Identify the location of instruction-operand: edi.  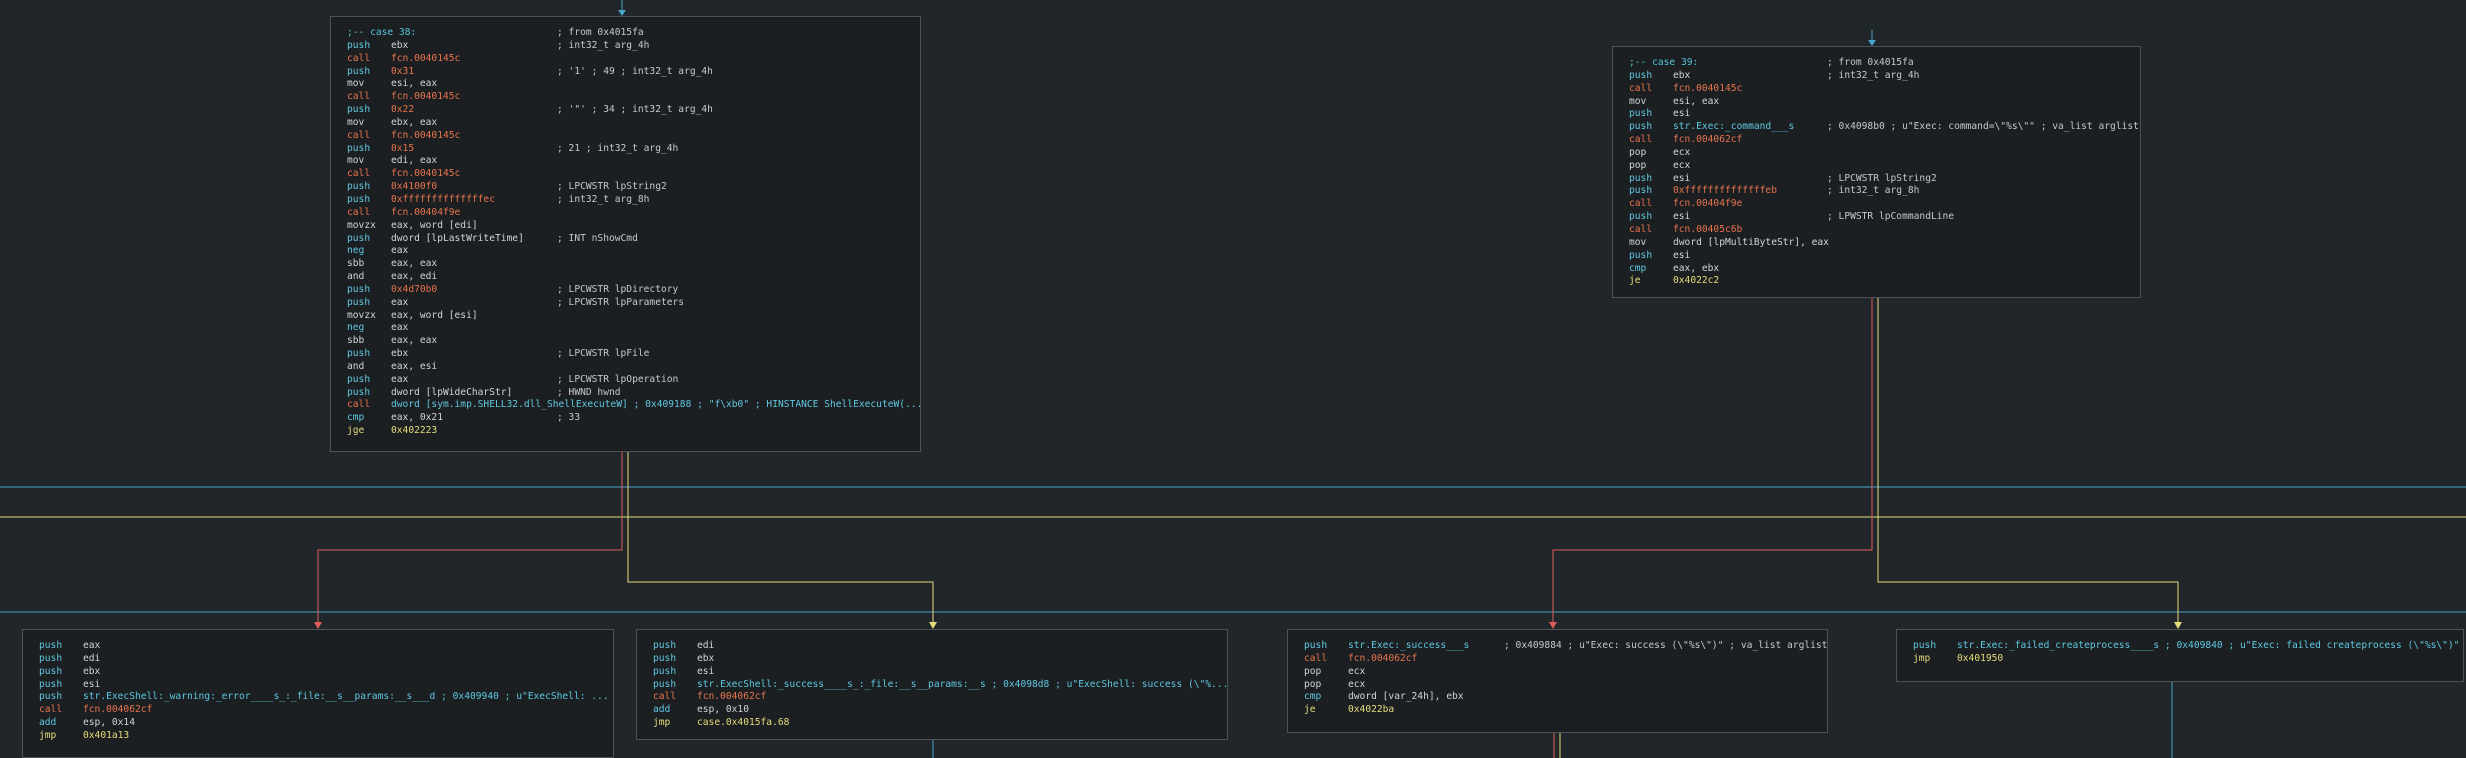
(91, 659).